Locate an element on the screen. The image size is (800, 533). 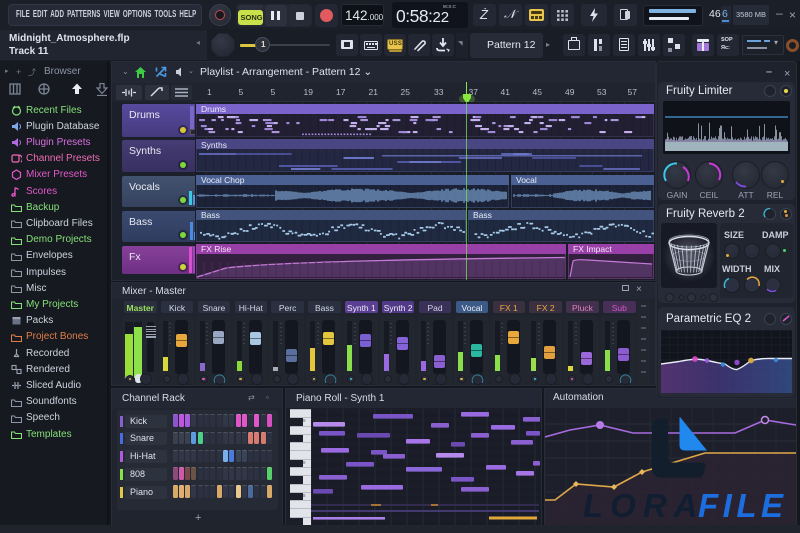
svg-text: FILE is located at coordinates (743, 505).